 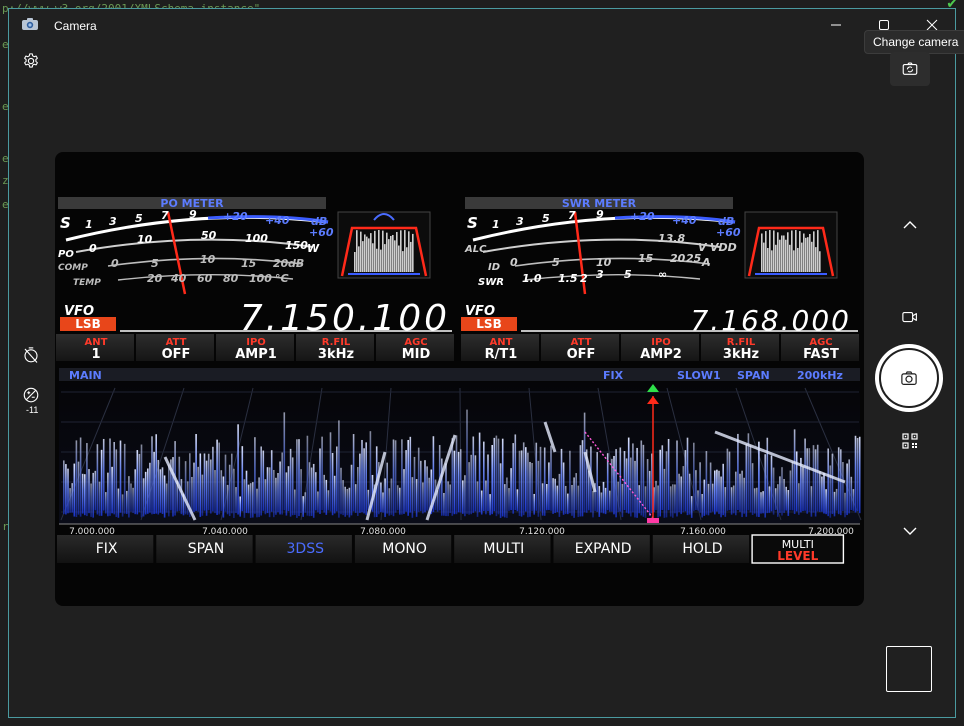 I want to click on status-cell-value: R/T1, so click(x=501, y=354).